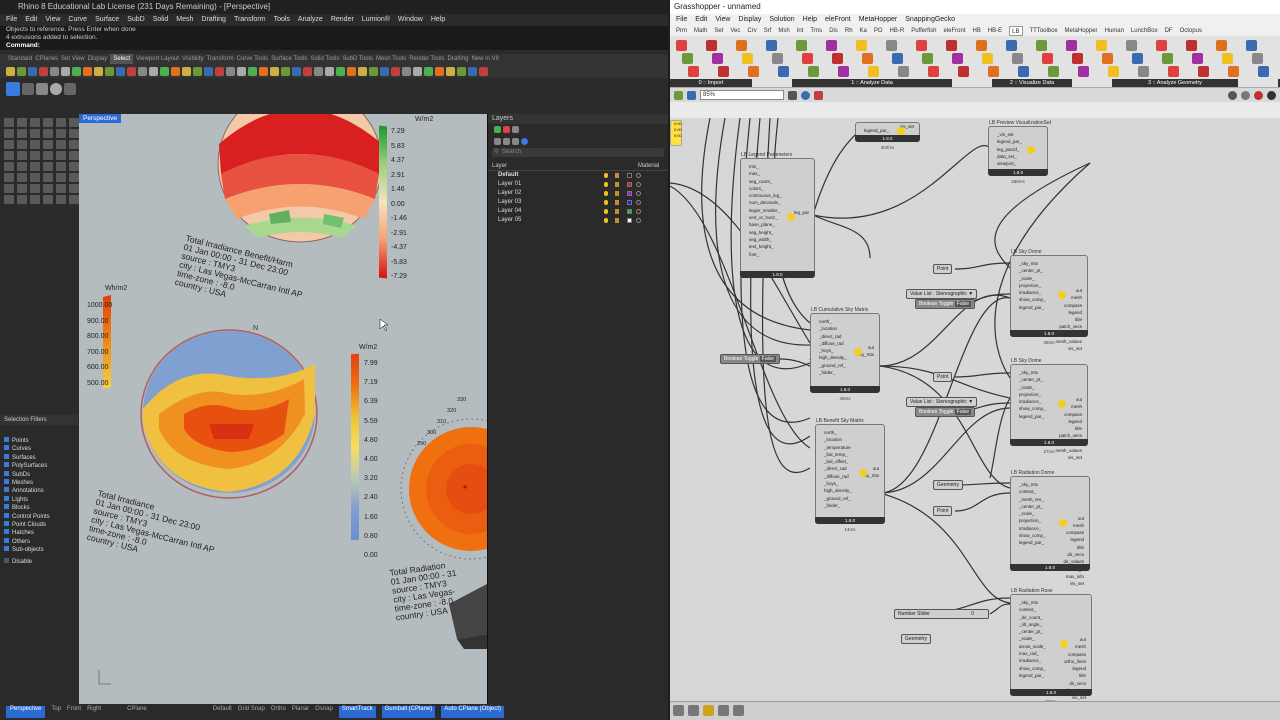 Image resolution: width=1280 pixels, height=720 pixels. What do you see at coordinates (578, 193) in the screenshot?
I see `layer-row: Layer 02` at bounding box center [578, 193].